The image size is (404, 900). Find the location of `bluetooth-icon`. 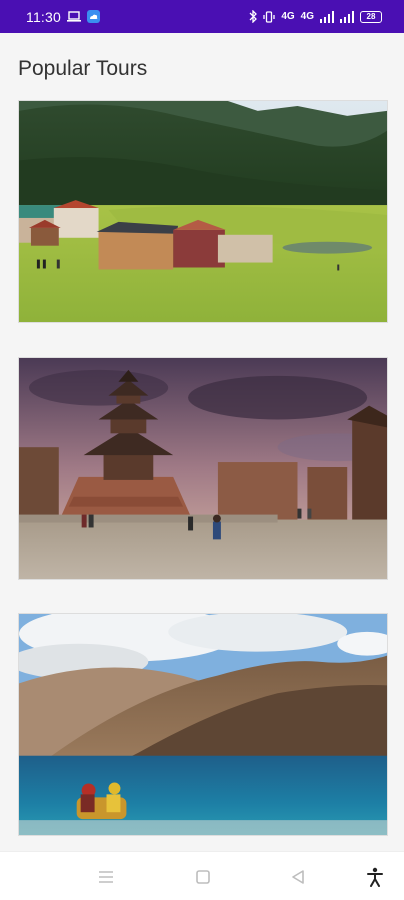

bluetooth-icon is located at coordinates (253, 17).